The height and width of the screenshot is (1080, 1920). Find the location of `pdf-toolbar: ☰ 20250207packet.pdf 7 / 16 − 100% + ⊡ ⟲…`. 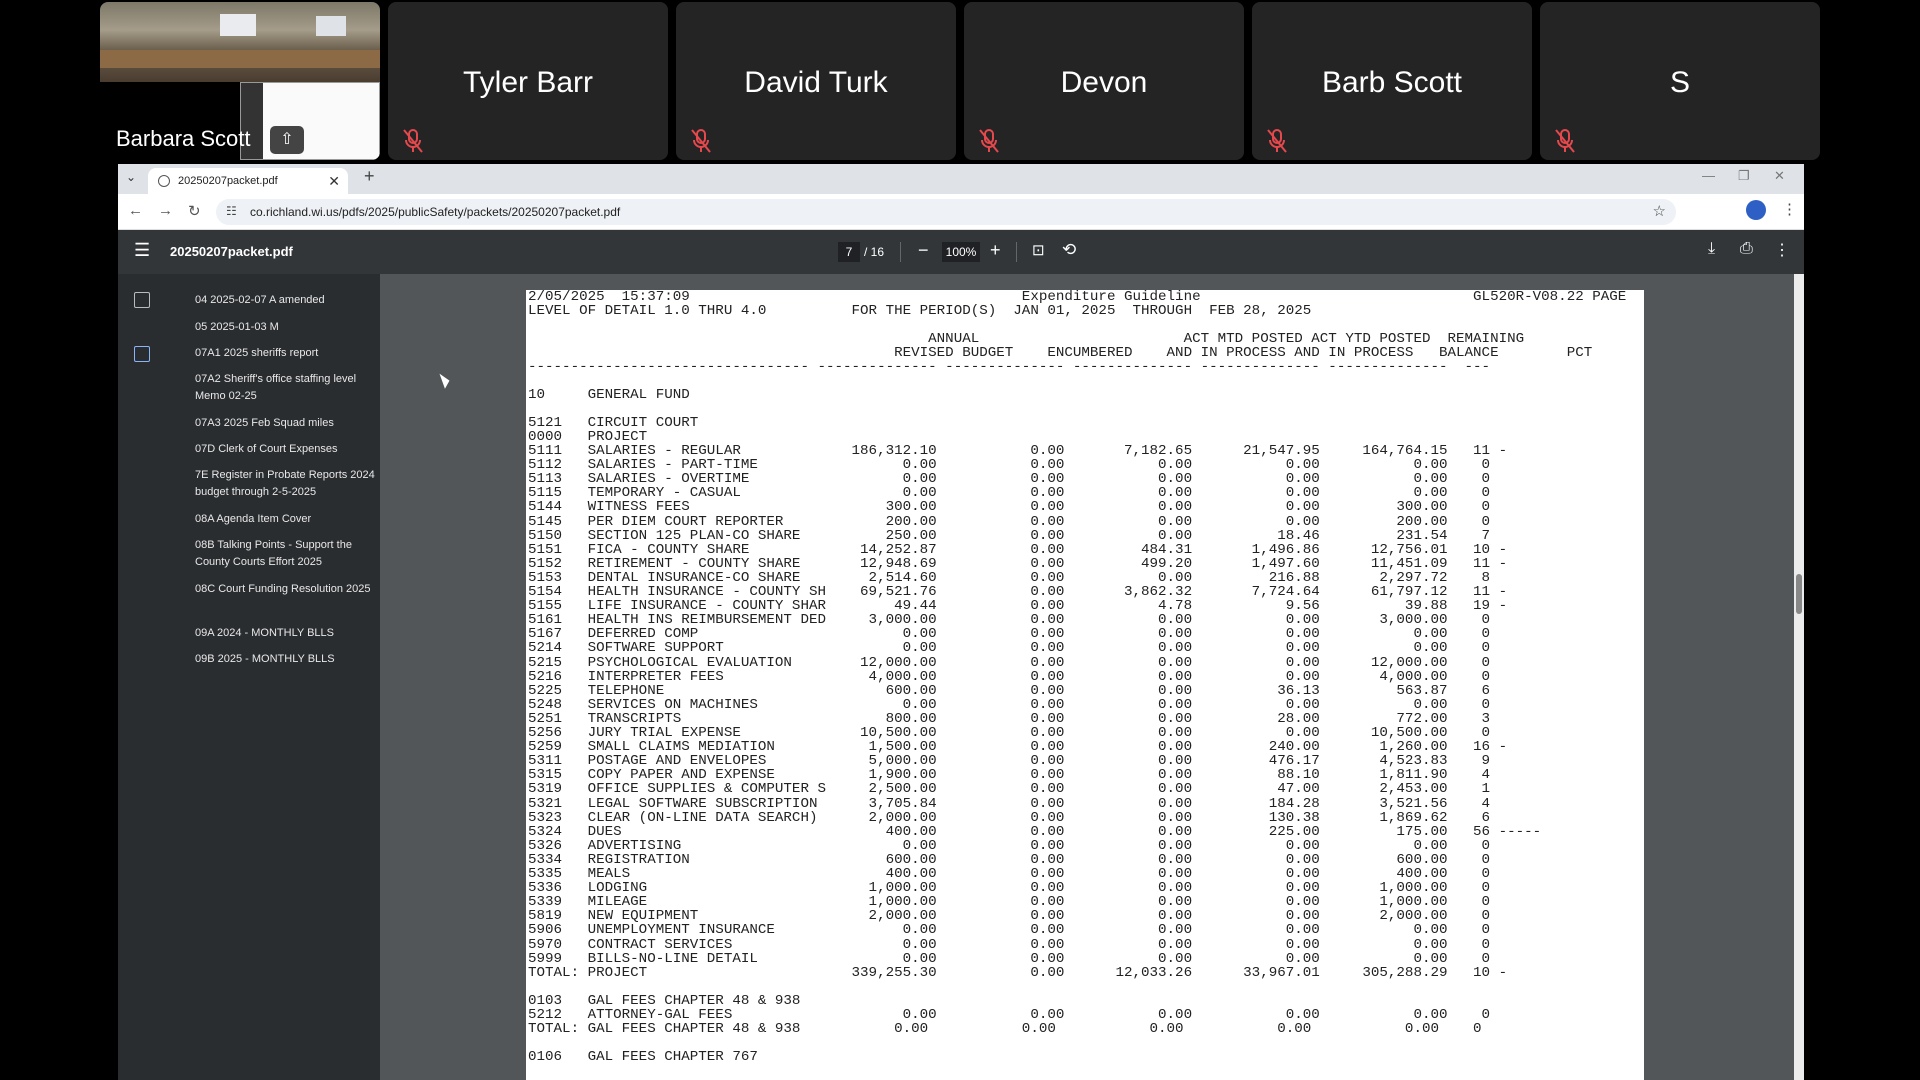

pdf-toolbar: ☰ 20250207packet.pdf 7 / 16 − 100% + ⊡ ⟲… is located at coordinates (961, 252).